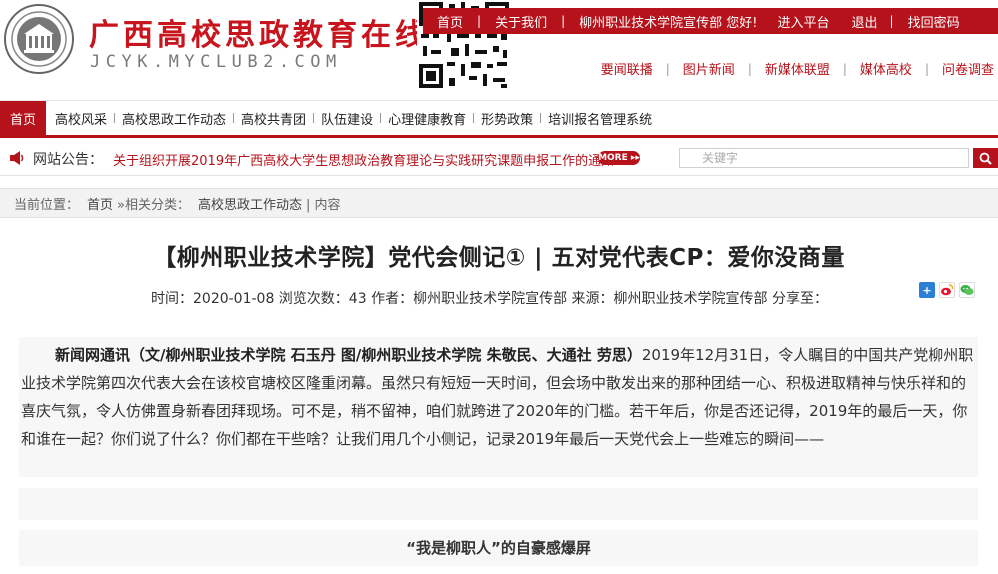  Describe the element at coordinates (259, 35) in the screenshot. I see `site-title: 广西高校思政教育在线` at that location.